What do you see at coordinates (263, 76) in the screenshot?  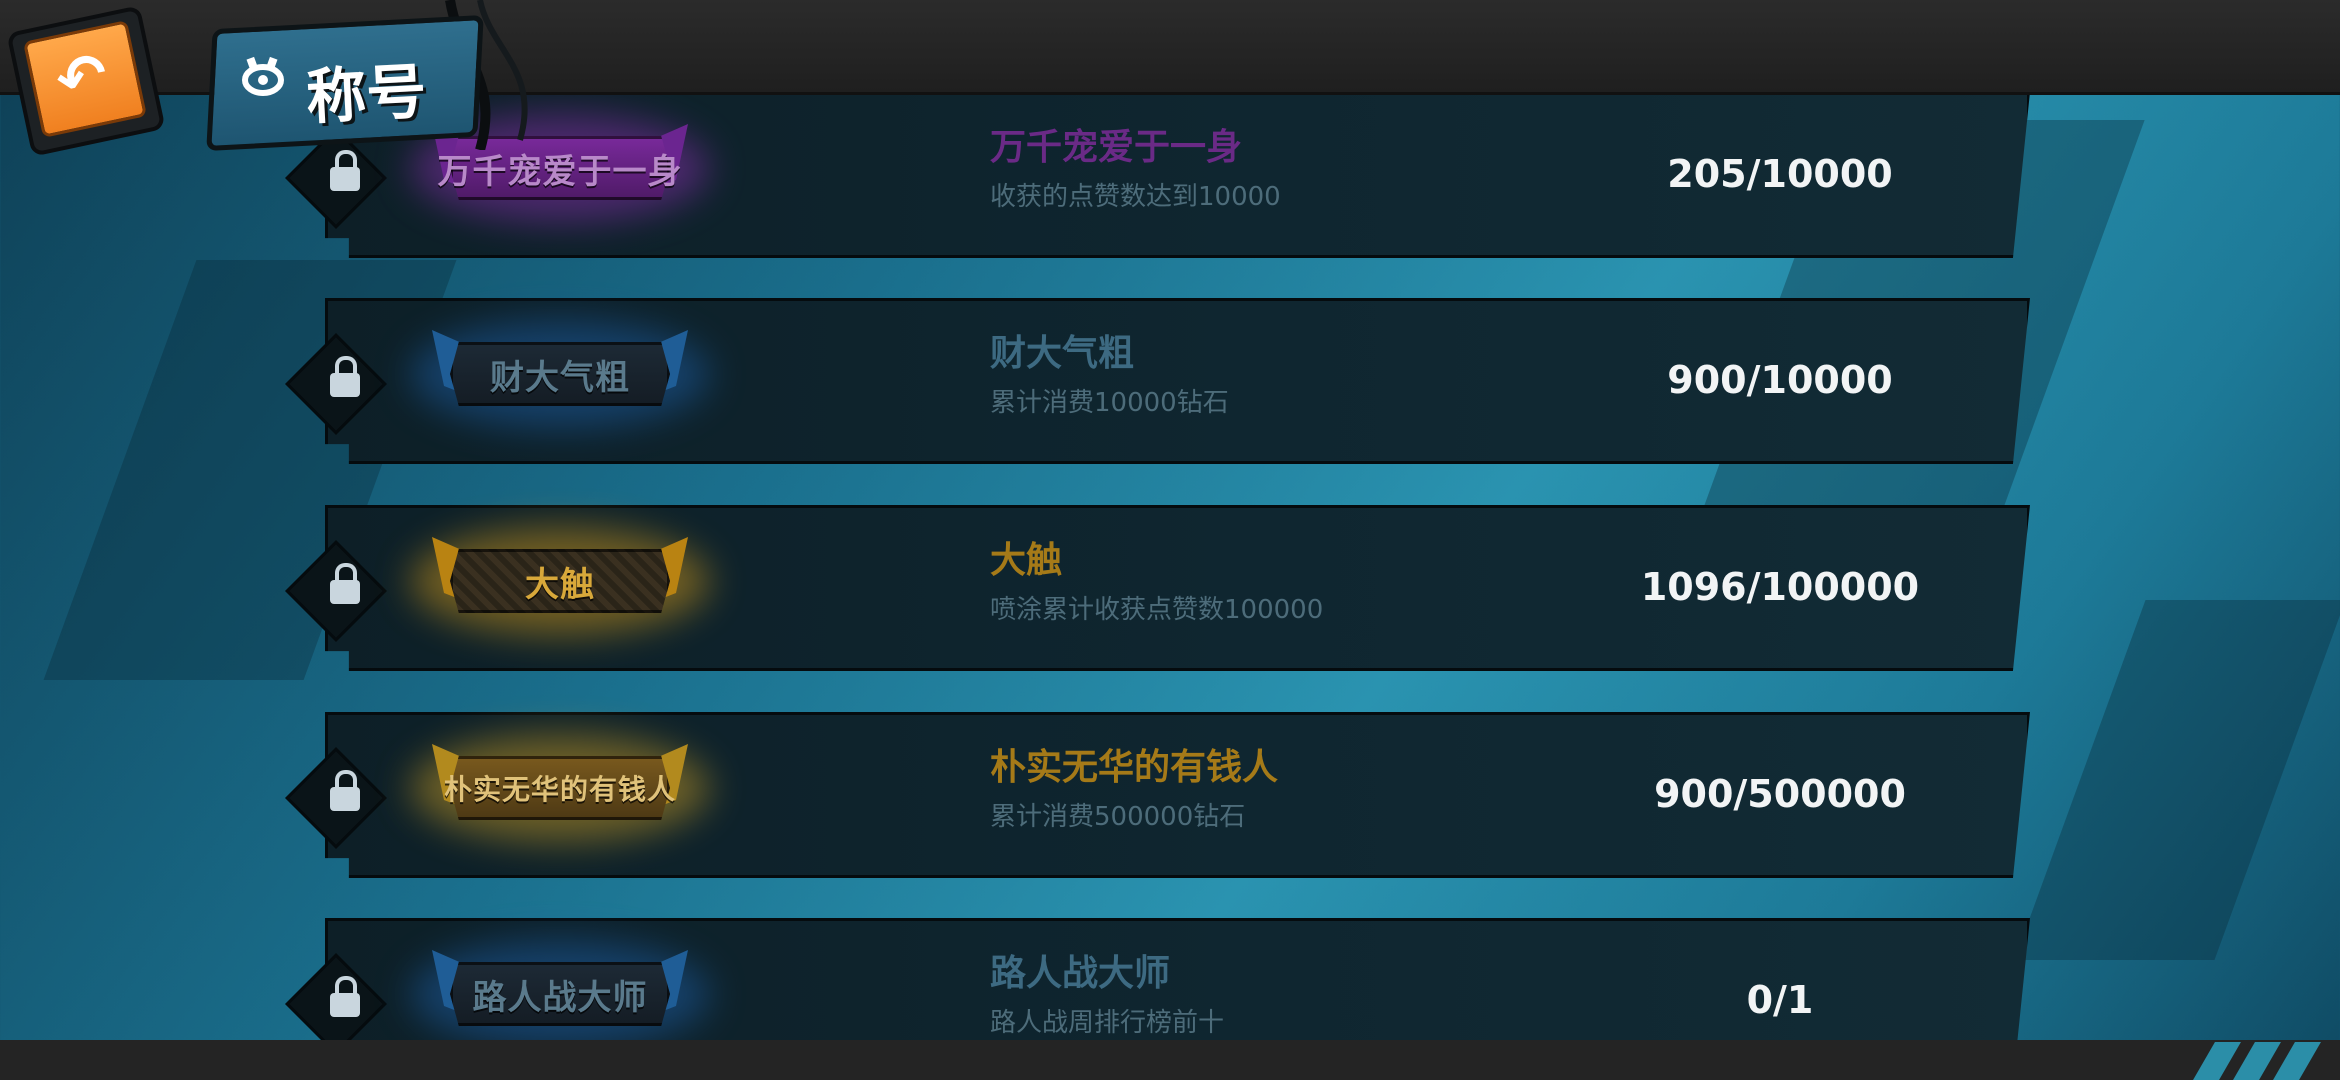 I see `title-badge-icon` at bounding box center [263, 76].